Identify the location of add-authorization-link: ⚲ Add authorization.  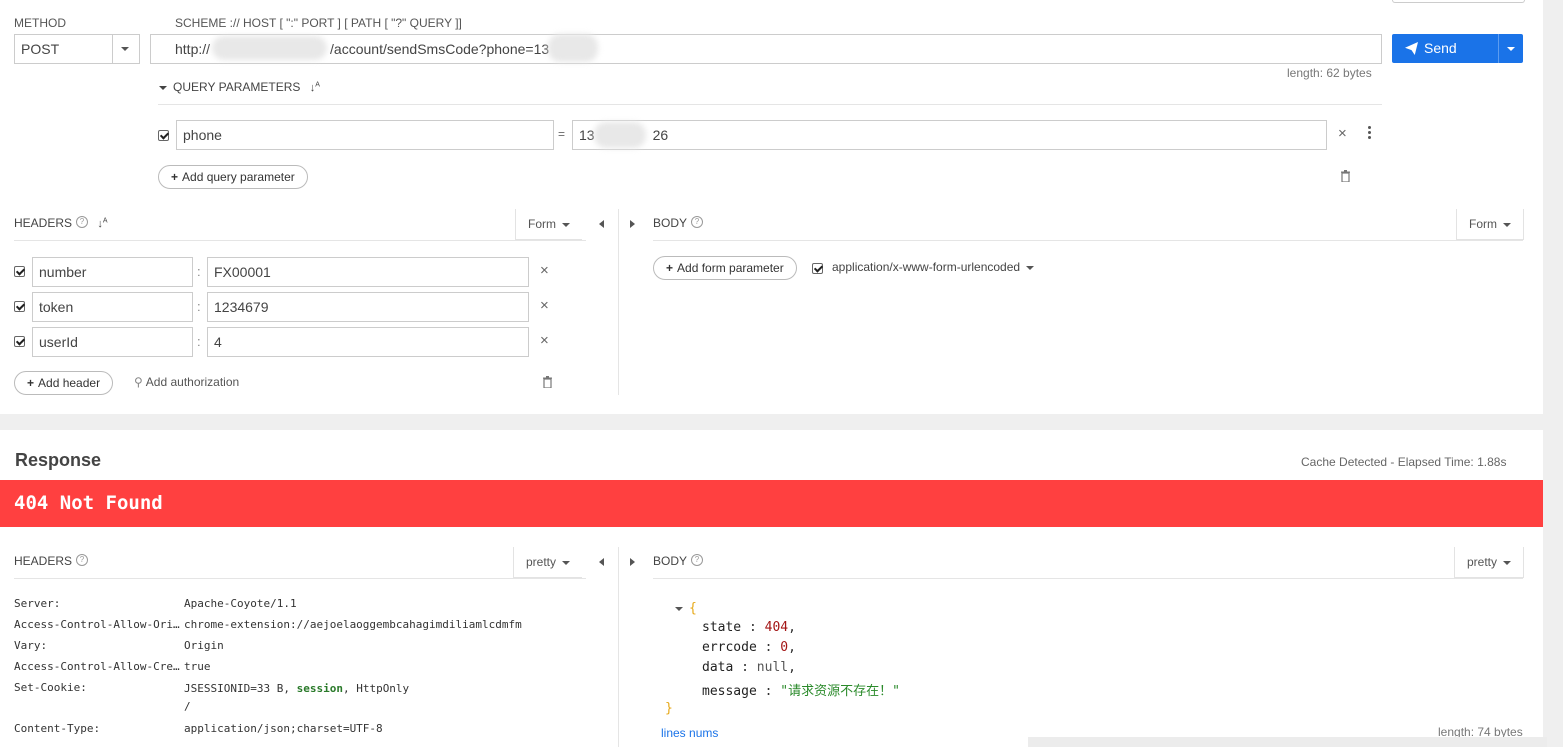
(186, 382).